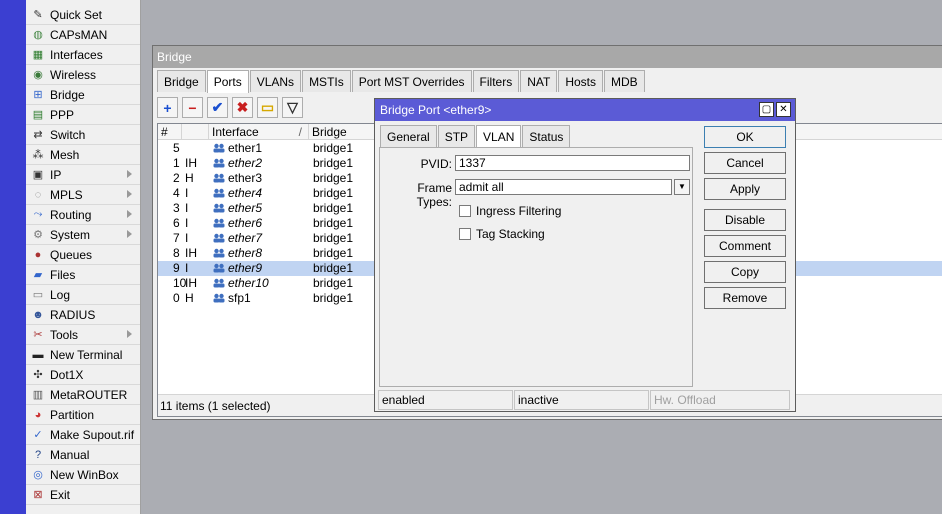  What do you see at coordinates (170, 132) in the screenshot?
I see `column-header-number: #` at bounding box center [170, 132].